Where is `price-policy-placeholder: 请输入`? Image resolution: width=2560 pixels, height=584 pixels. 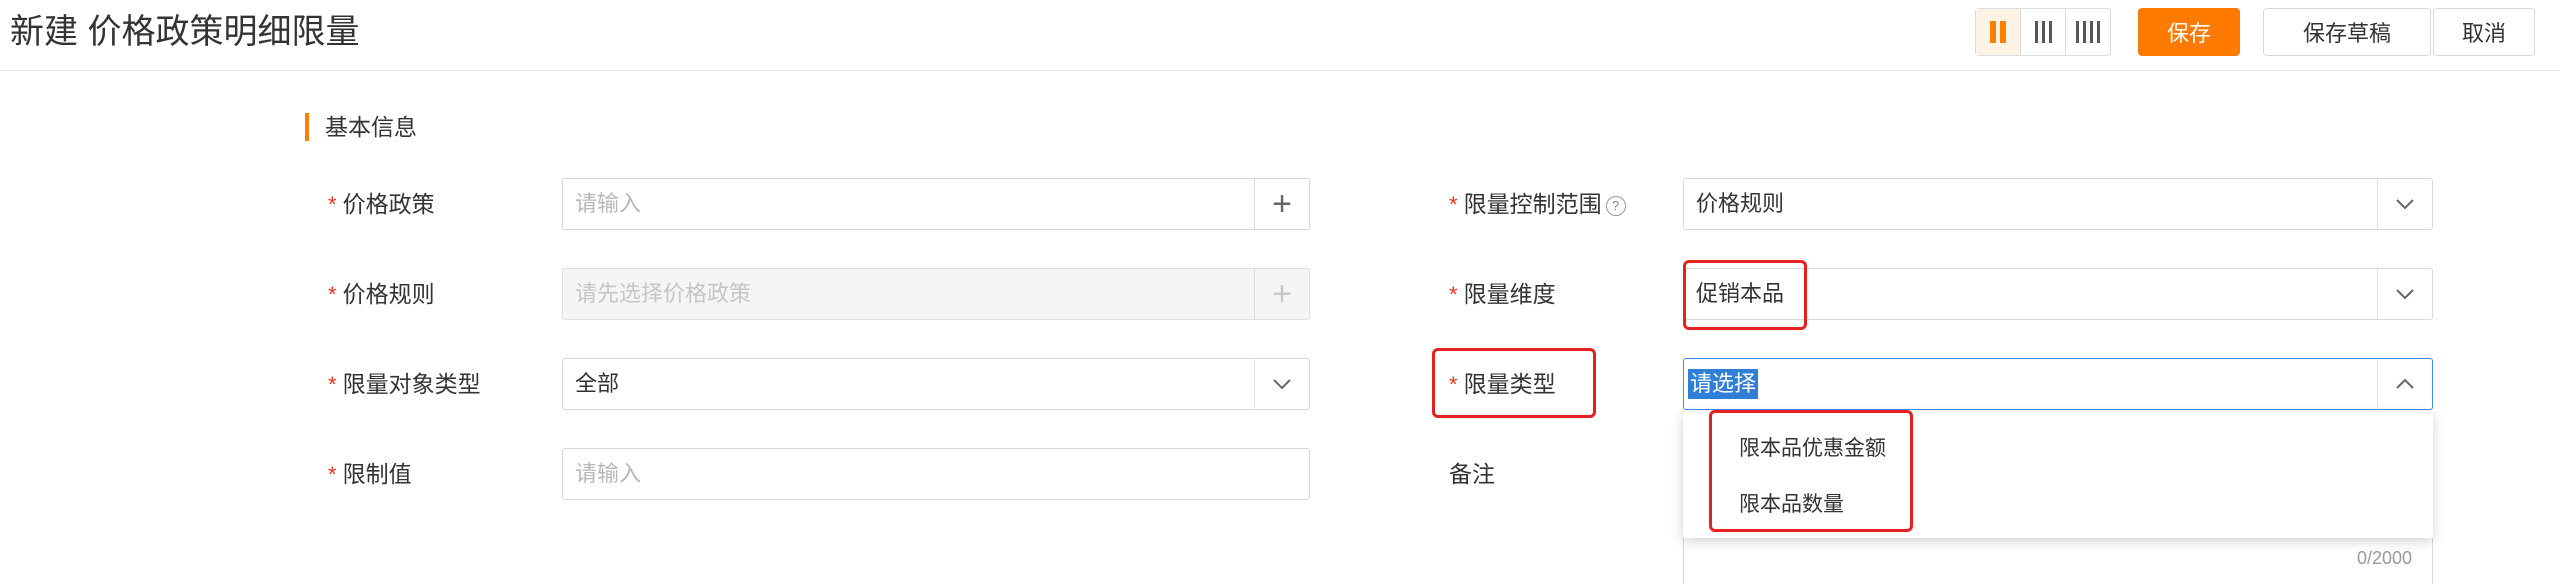 price-policy-placeholder: 请输入 is located at coordinates (608, 203).